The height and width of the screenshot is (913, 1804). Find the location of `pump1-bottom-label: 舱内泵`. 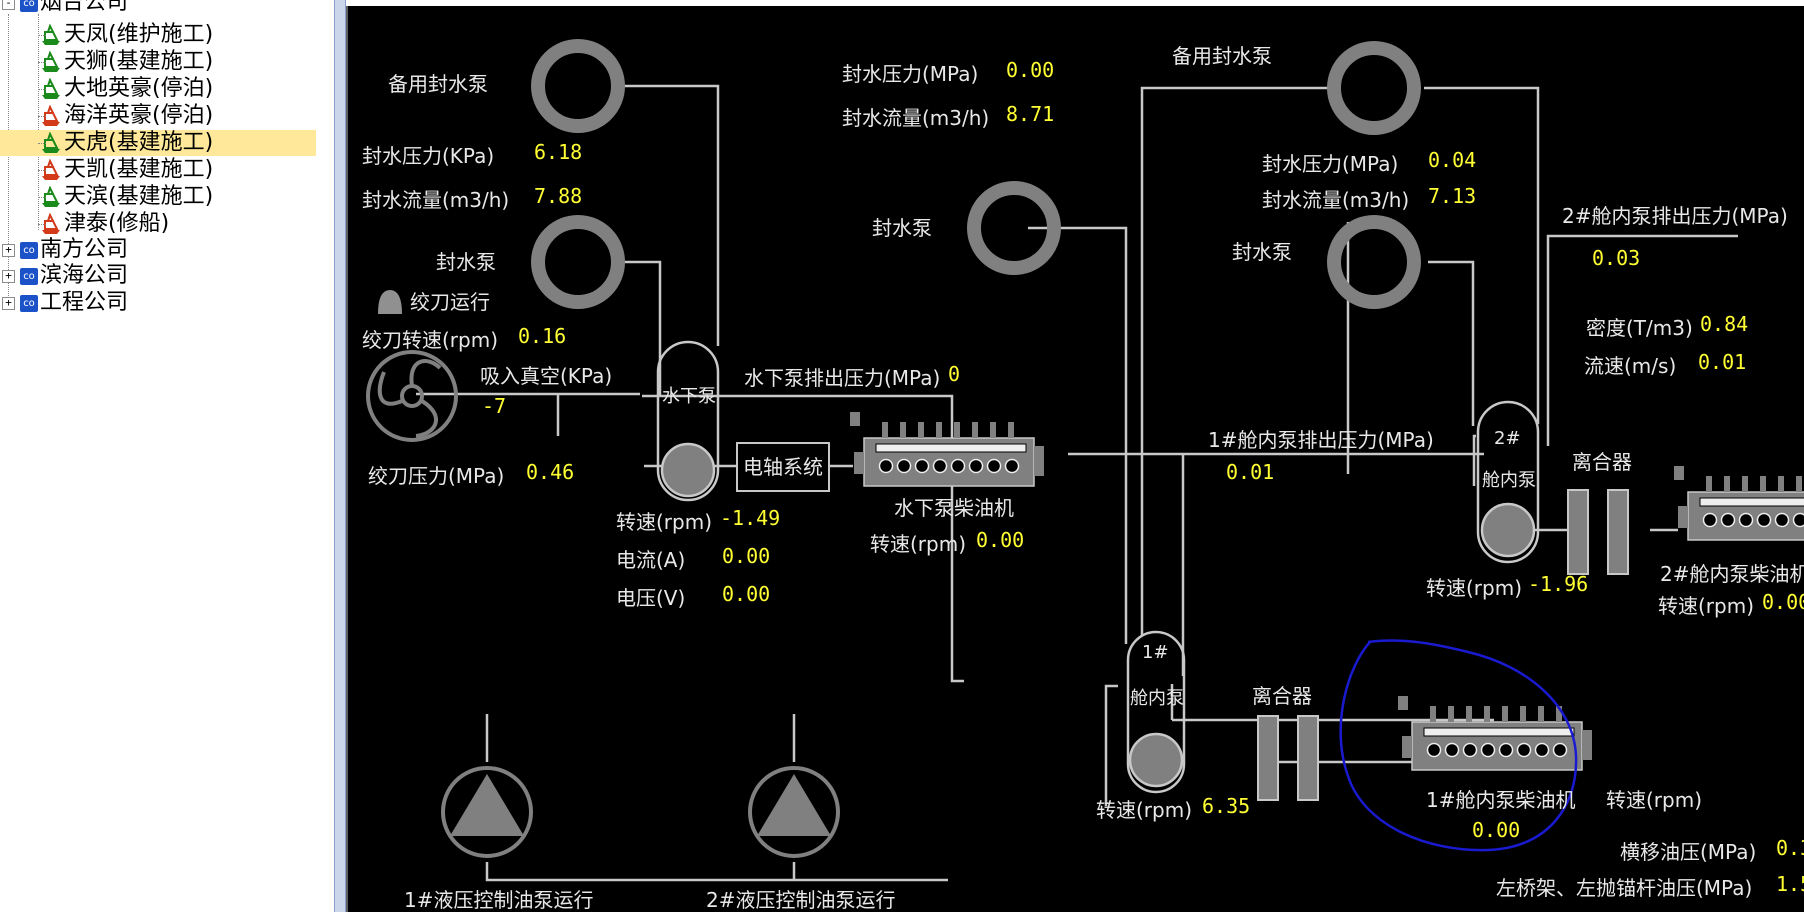

pump1-bottom-label: 舱内泵 is located at coordinates (1157, 697).